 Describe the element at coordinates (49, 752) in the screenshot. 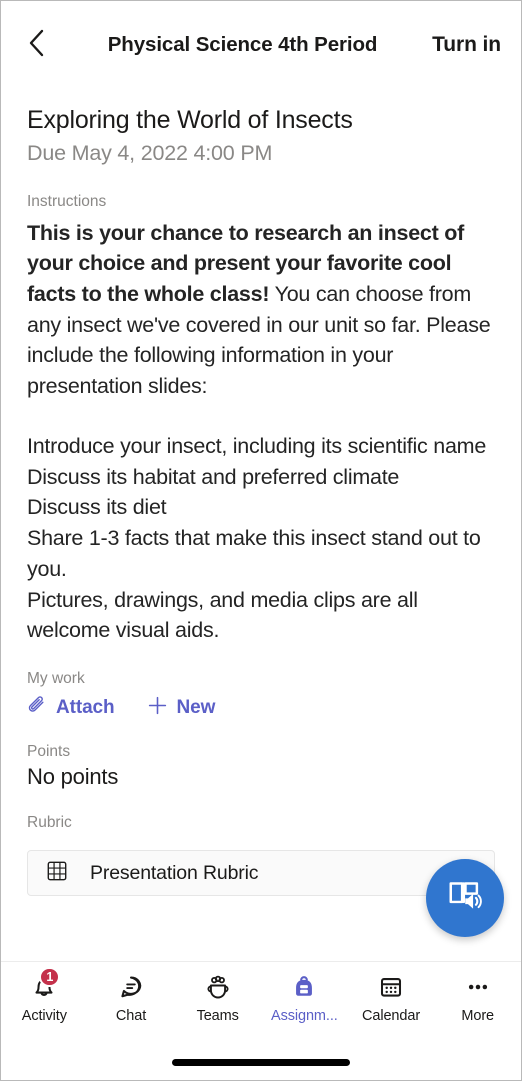

I see `points-label: Points` at that location.